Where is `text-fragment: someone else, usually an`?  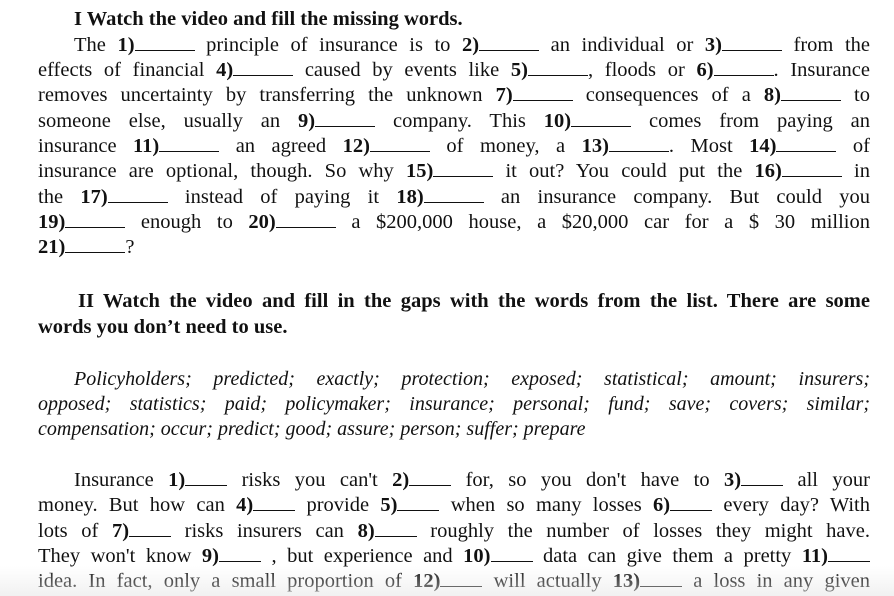
text-fragment: someone else, usually an is located at coordinates (168, 121).